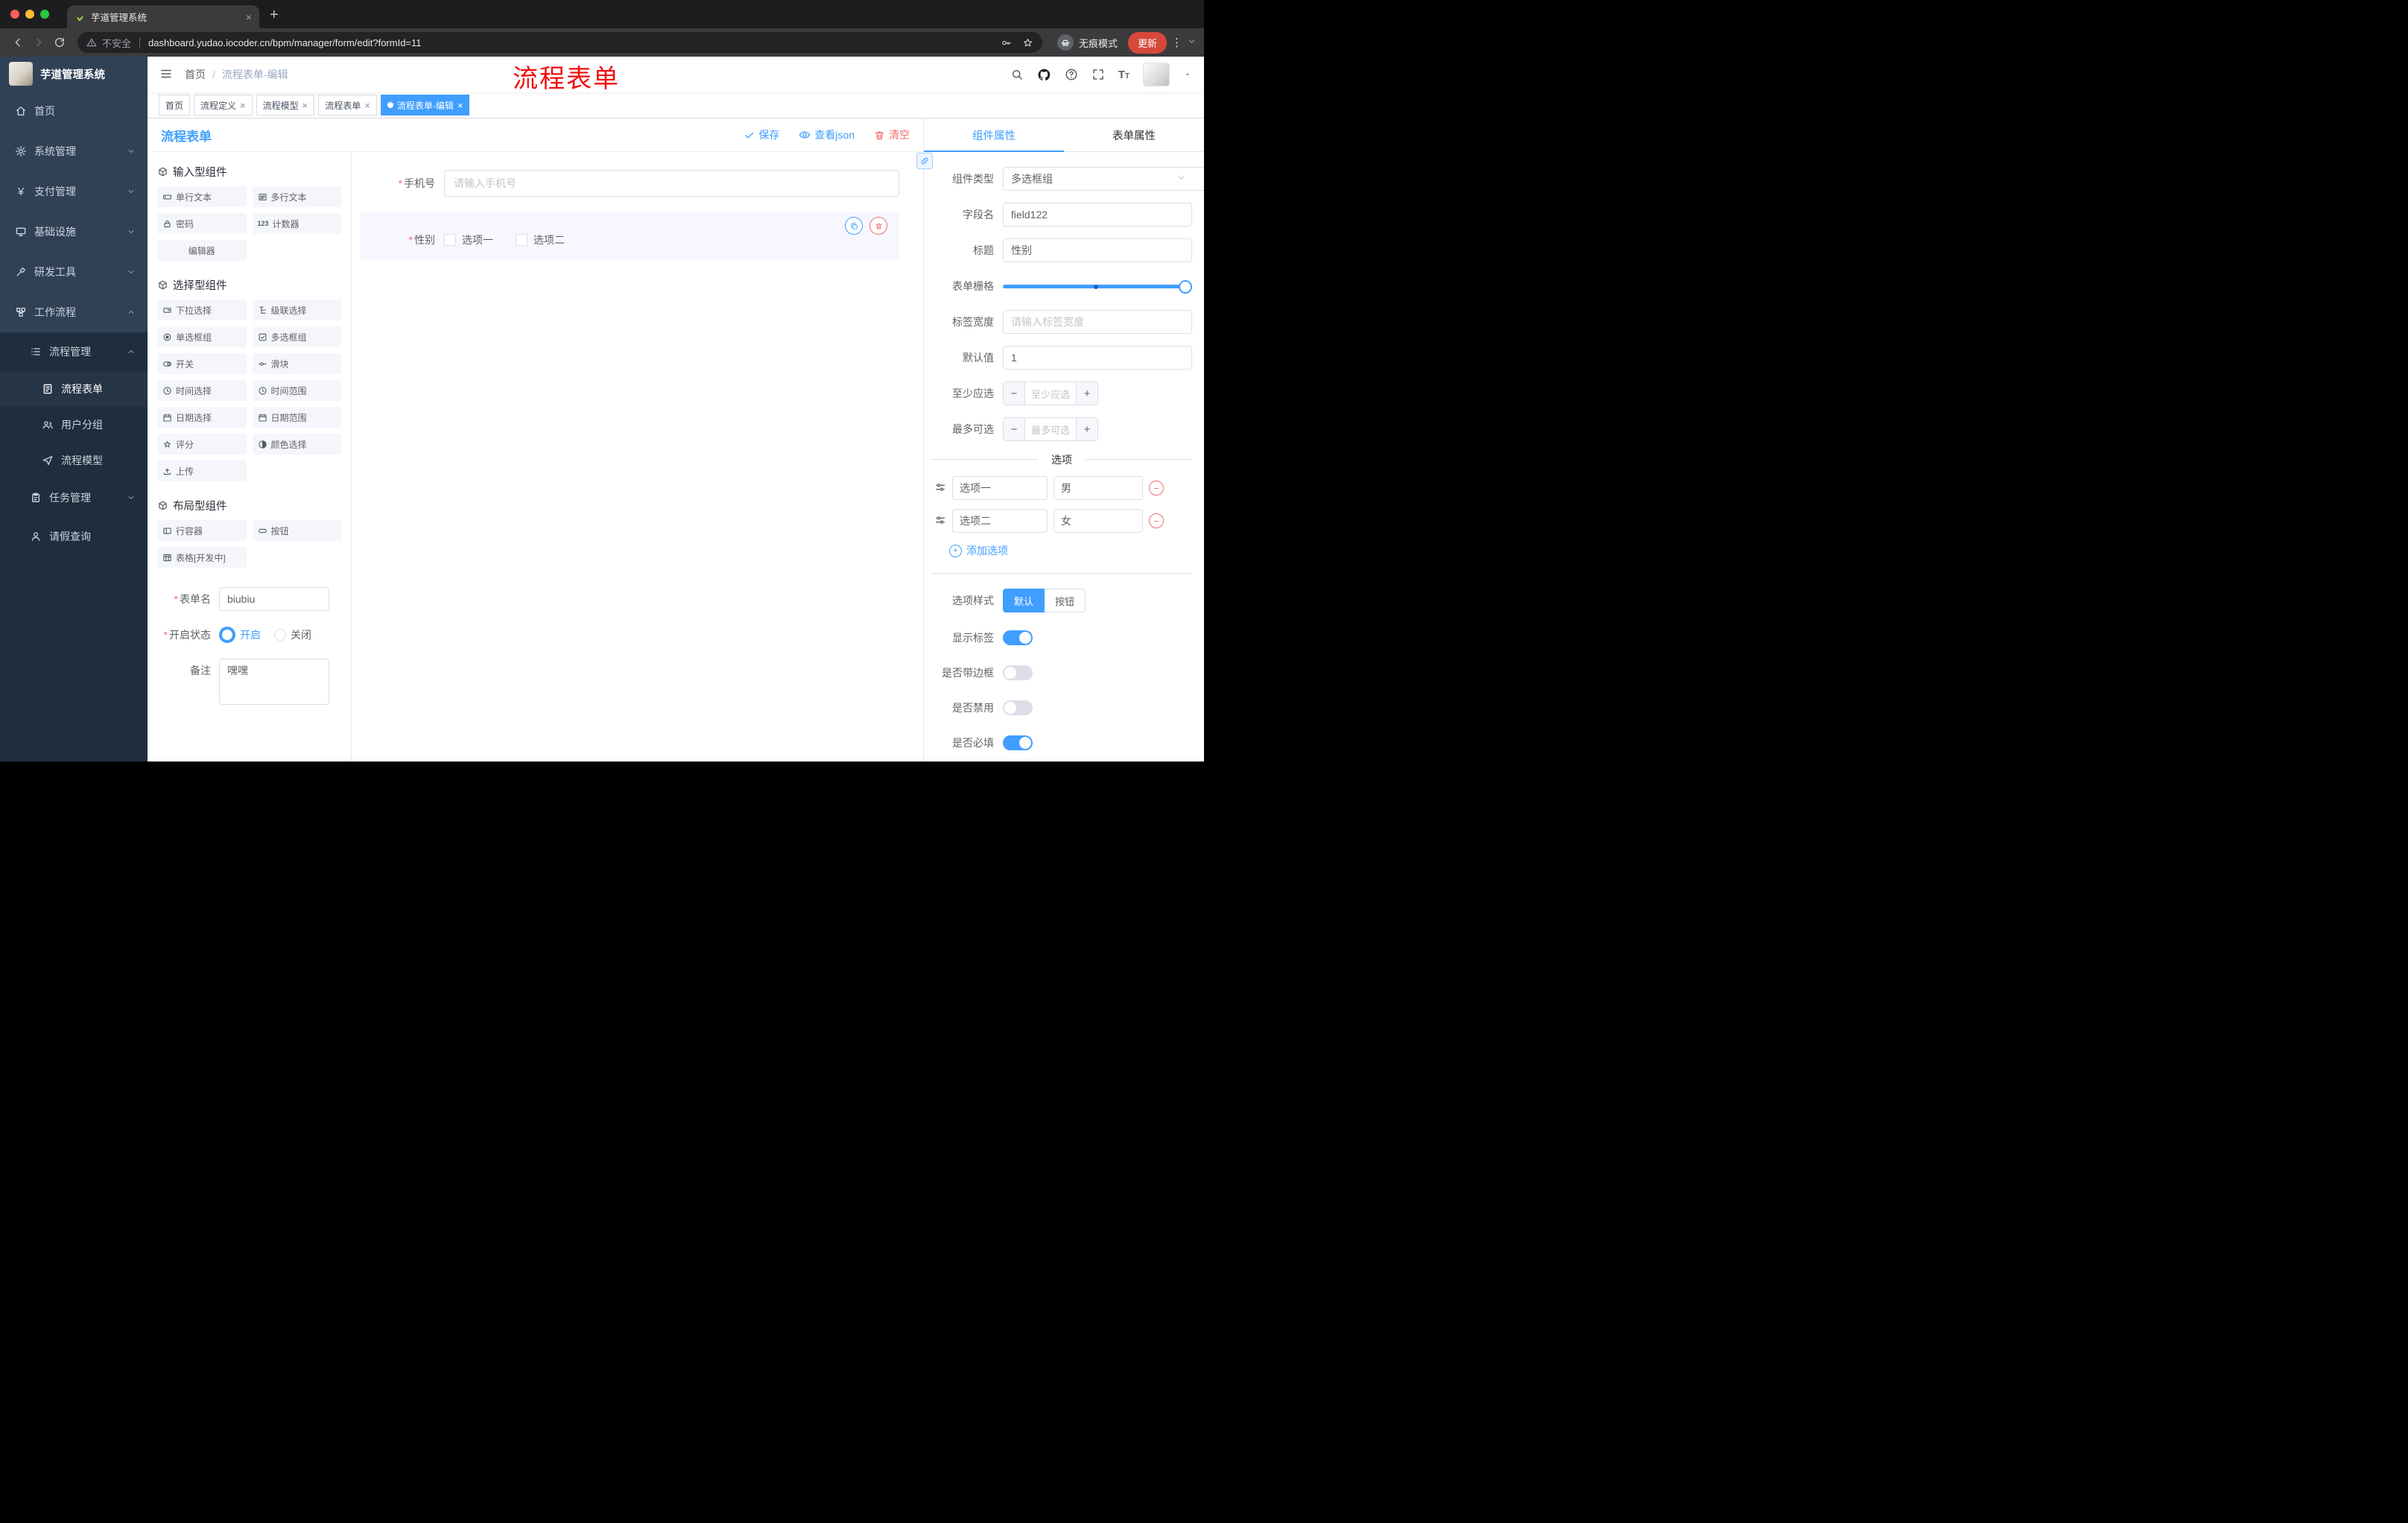  Describe the element at coordinates (274, 682) in the screenshot. I see `form-remark-textarea: 嘿嘿` at that location.